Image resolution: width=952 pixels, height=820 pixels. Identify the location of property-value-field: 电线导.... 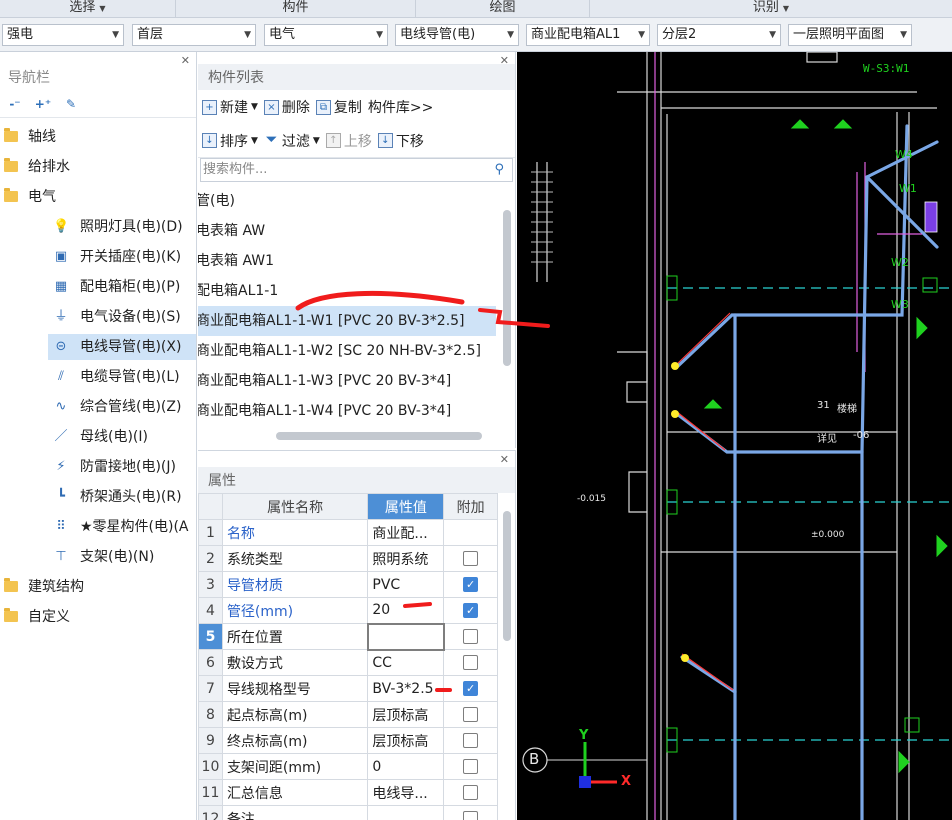
(406, 792).